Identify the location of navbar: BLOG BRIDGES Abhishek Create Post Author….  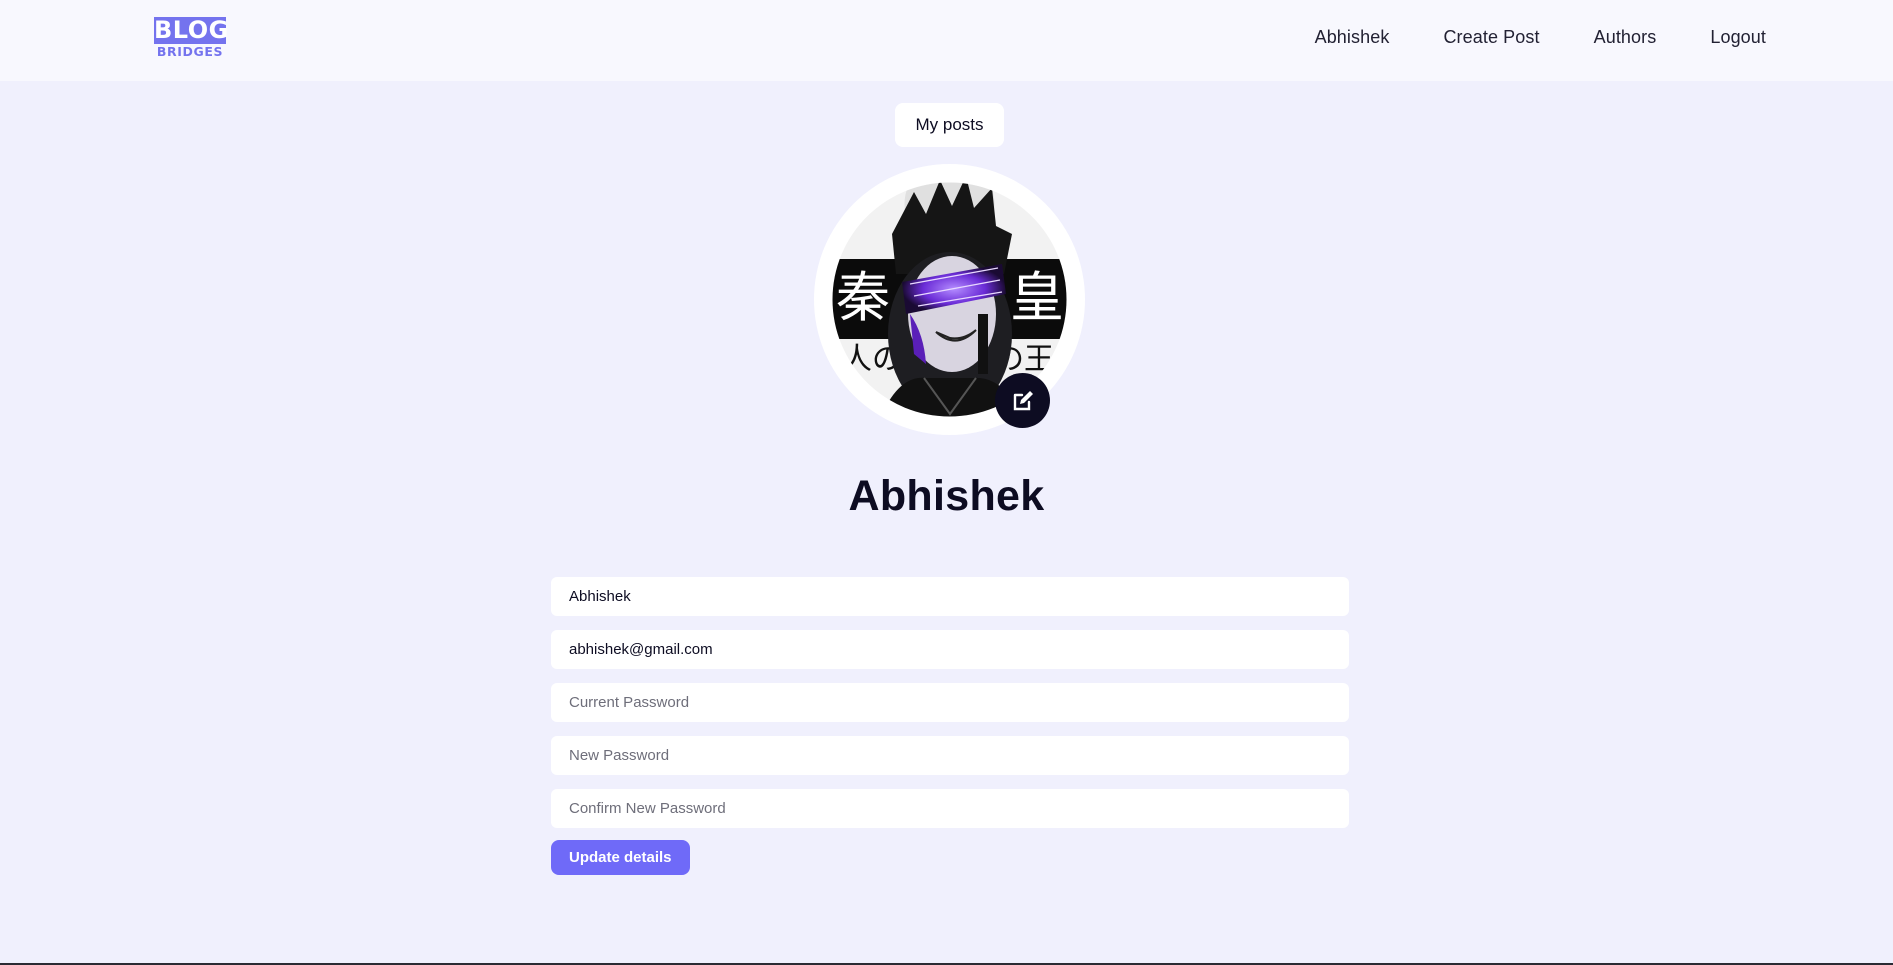
(946, 40).